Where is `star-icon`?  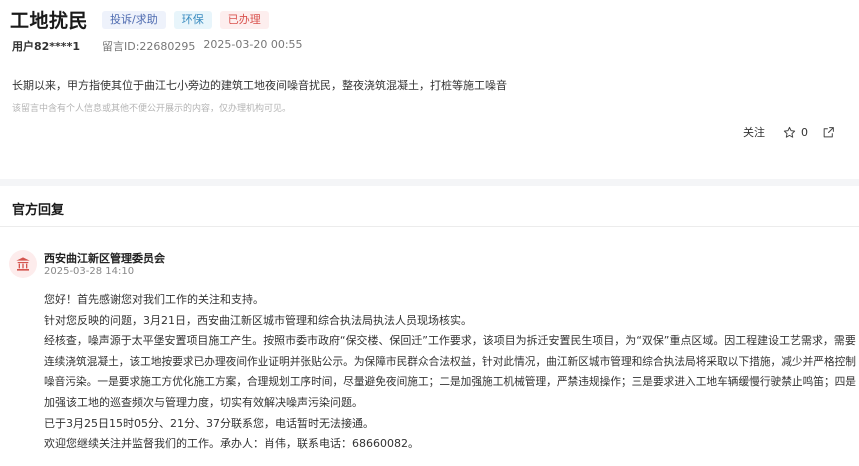
star-icon is located at coordinates (789, 132).